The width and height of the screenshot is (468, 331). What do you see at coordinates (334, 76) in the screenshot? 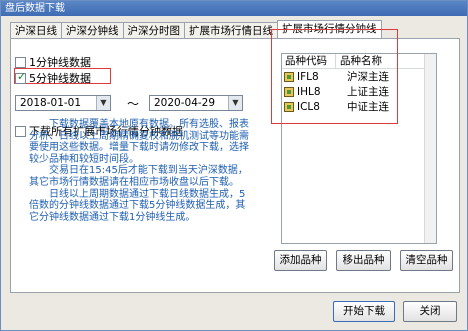
I see `product-list-highlight` at bounding box center [334, 76].